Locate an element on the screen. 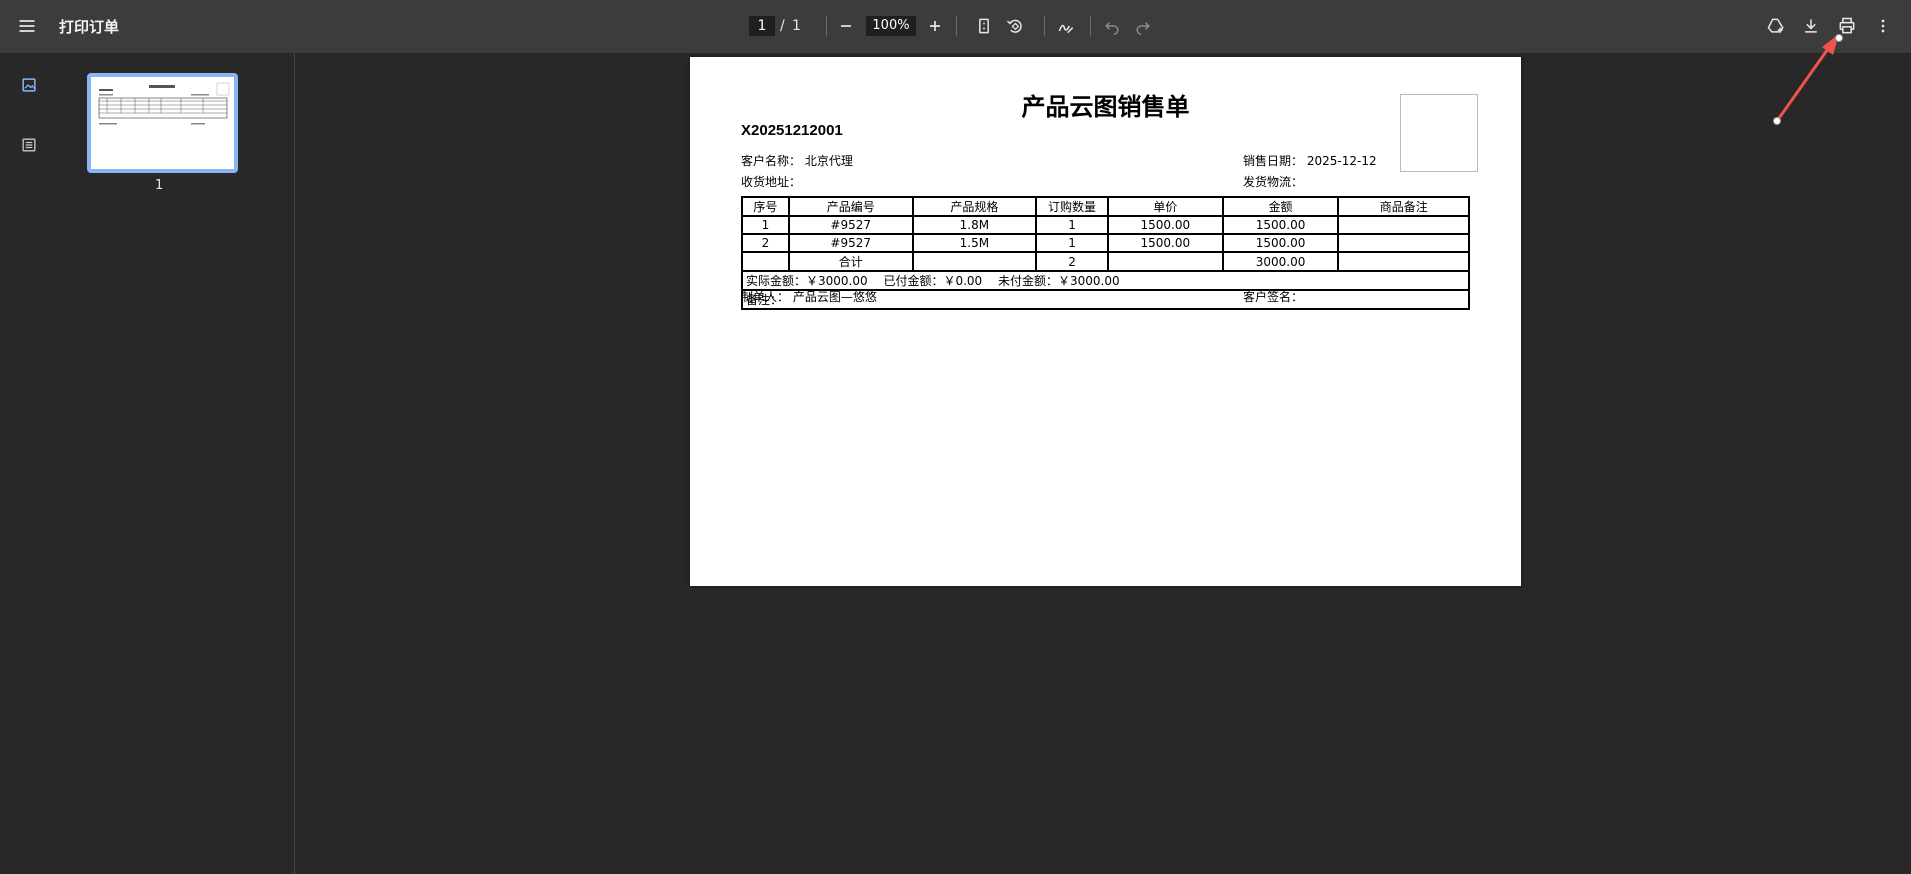 The image size is (1911, 874). annotation-start-dot is located at coordinates (1777, 121).